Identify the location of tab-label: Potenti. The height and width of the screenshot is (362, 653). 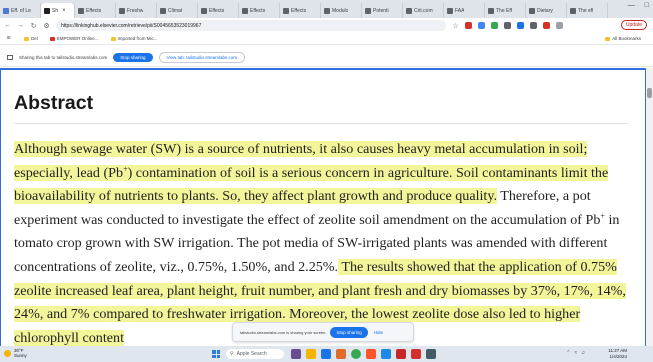
(381, 10).